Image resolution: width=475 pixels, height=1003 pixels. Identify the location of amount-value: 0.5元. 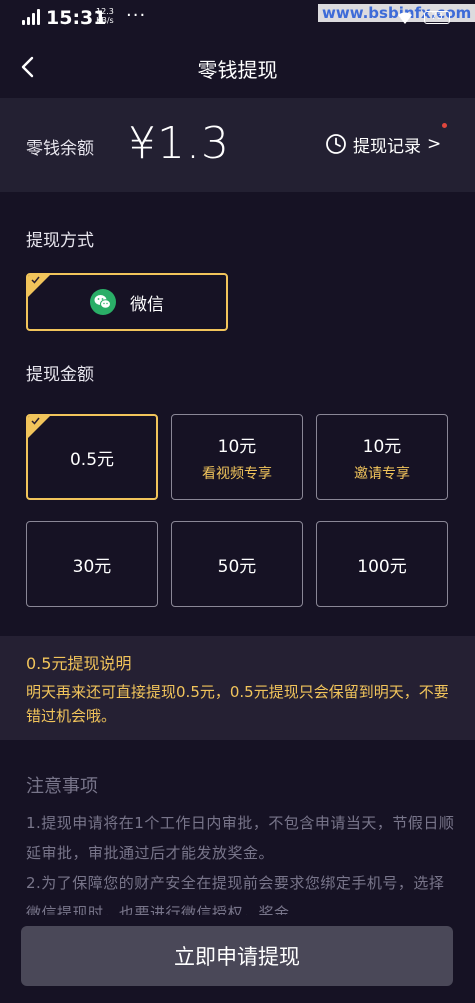
(92, 459).